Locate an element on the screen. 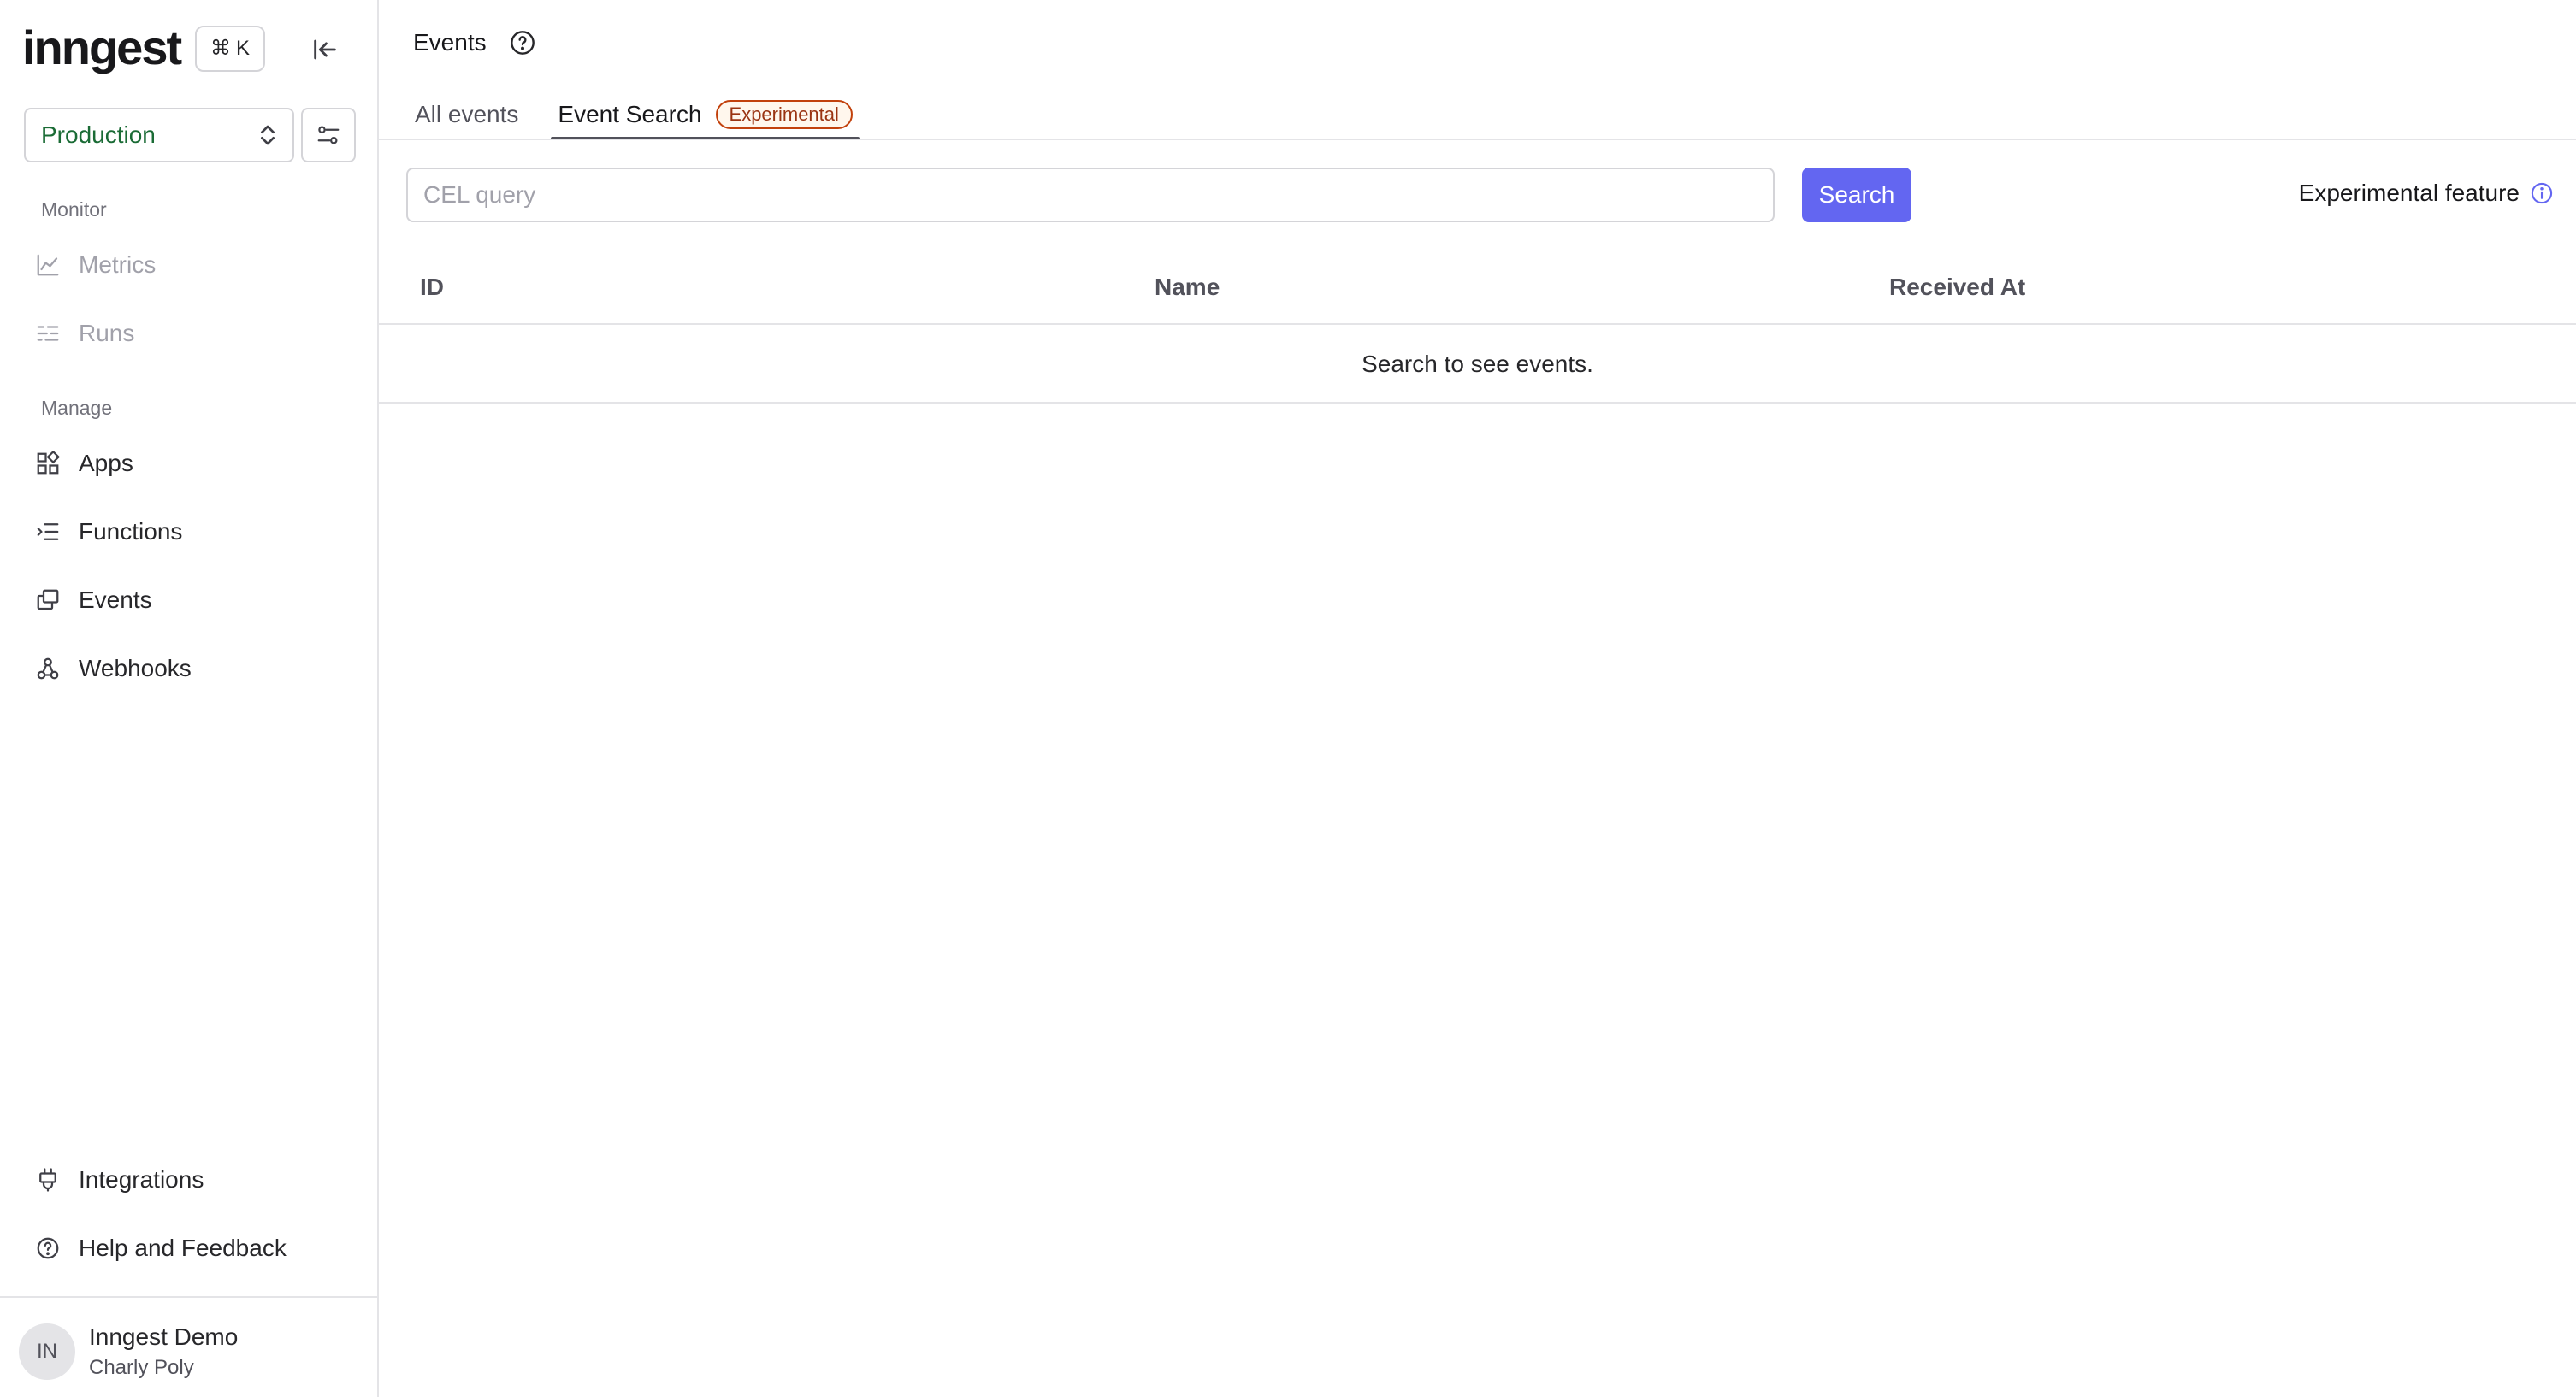 This screenshot has height=1397, width=2576. tab-label: All events is located at coordinates (467, 114).